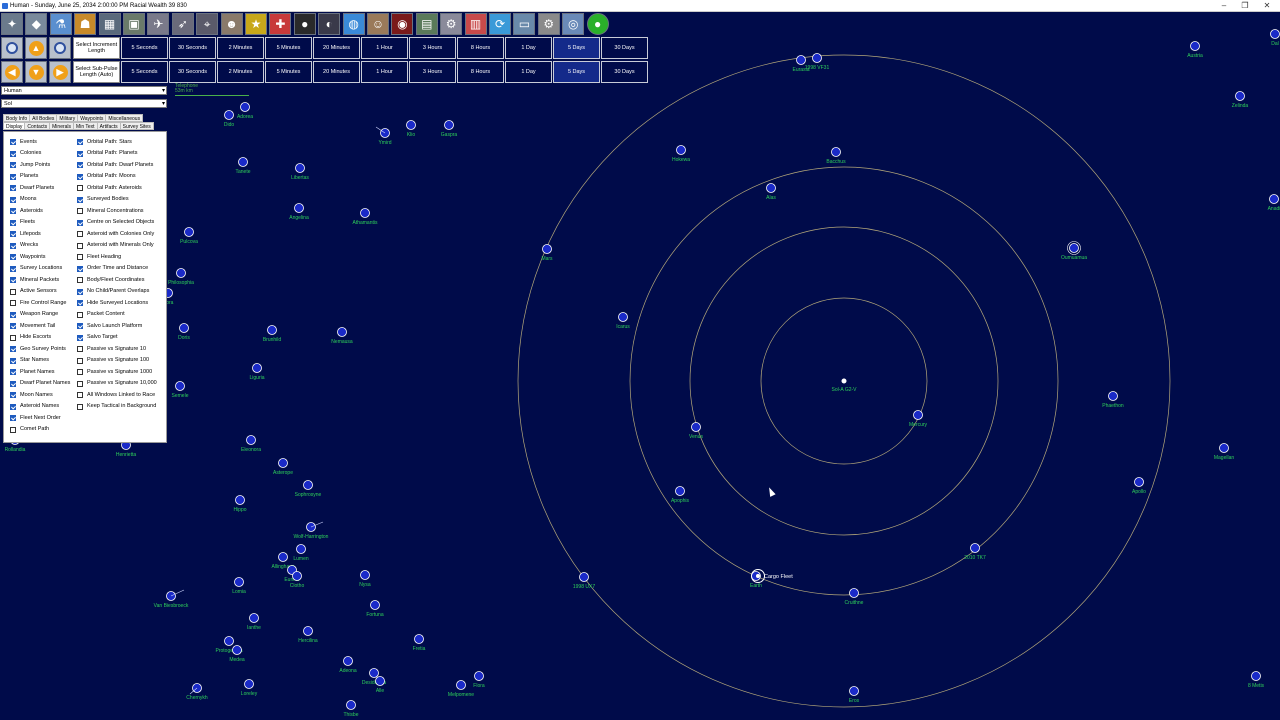  I want to click on increment-1-day-button: 1 Day, so click(528, 48).